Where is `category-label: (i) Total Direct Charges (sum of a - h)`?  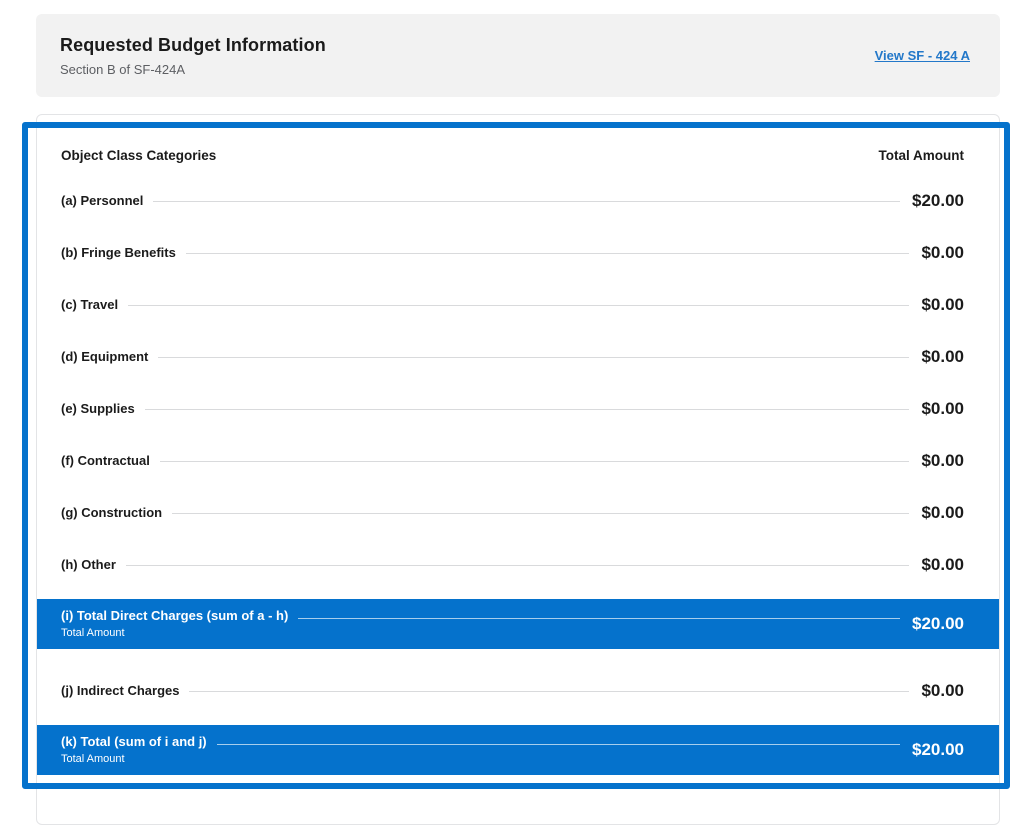 category-label: (i) Total Direct Charges (sum of a - h) is located at coordinates (175, 616).